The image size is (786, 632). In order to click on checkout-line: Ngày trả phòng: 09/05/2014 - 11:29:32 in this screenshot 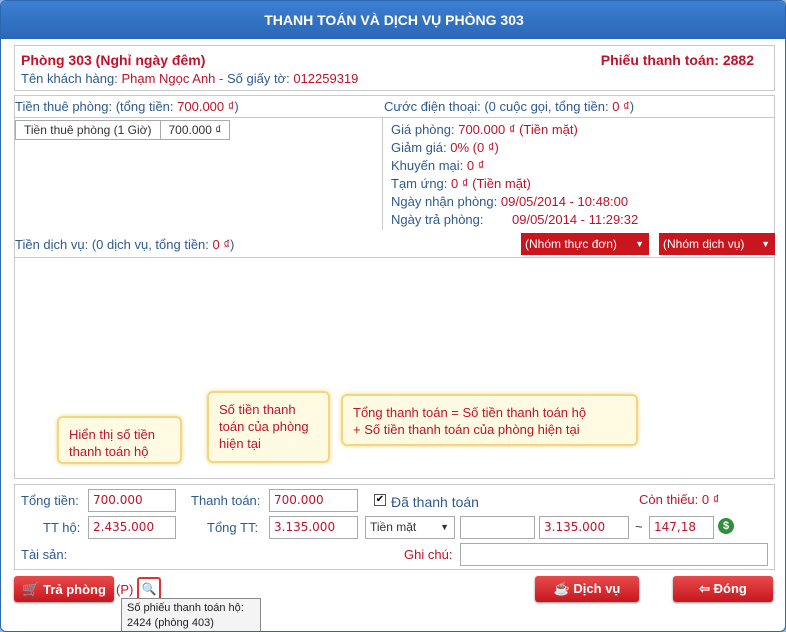, I will do `click(514, 220)`.